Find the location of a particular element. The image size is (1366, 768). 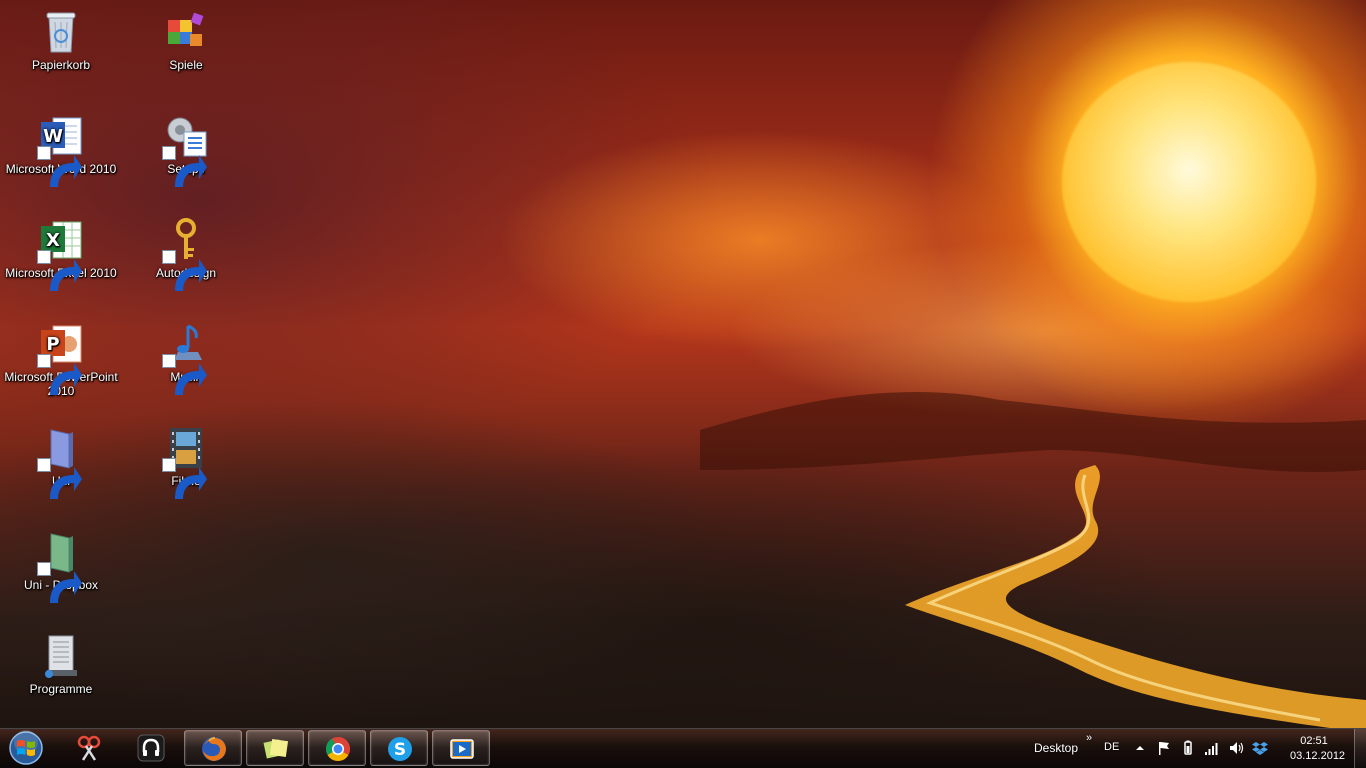

desktop-icon-spiele: Spiele is located at coordinates (186, 40).